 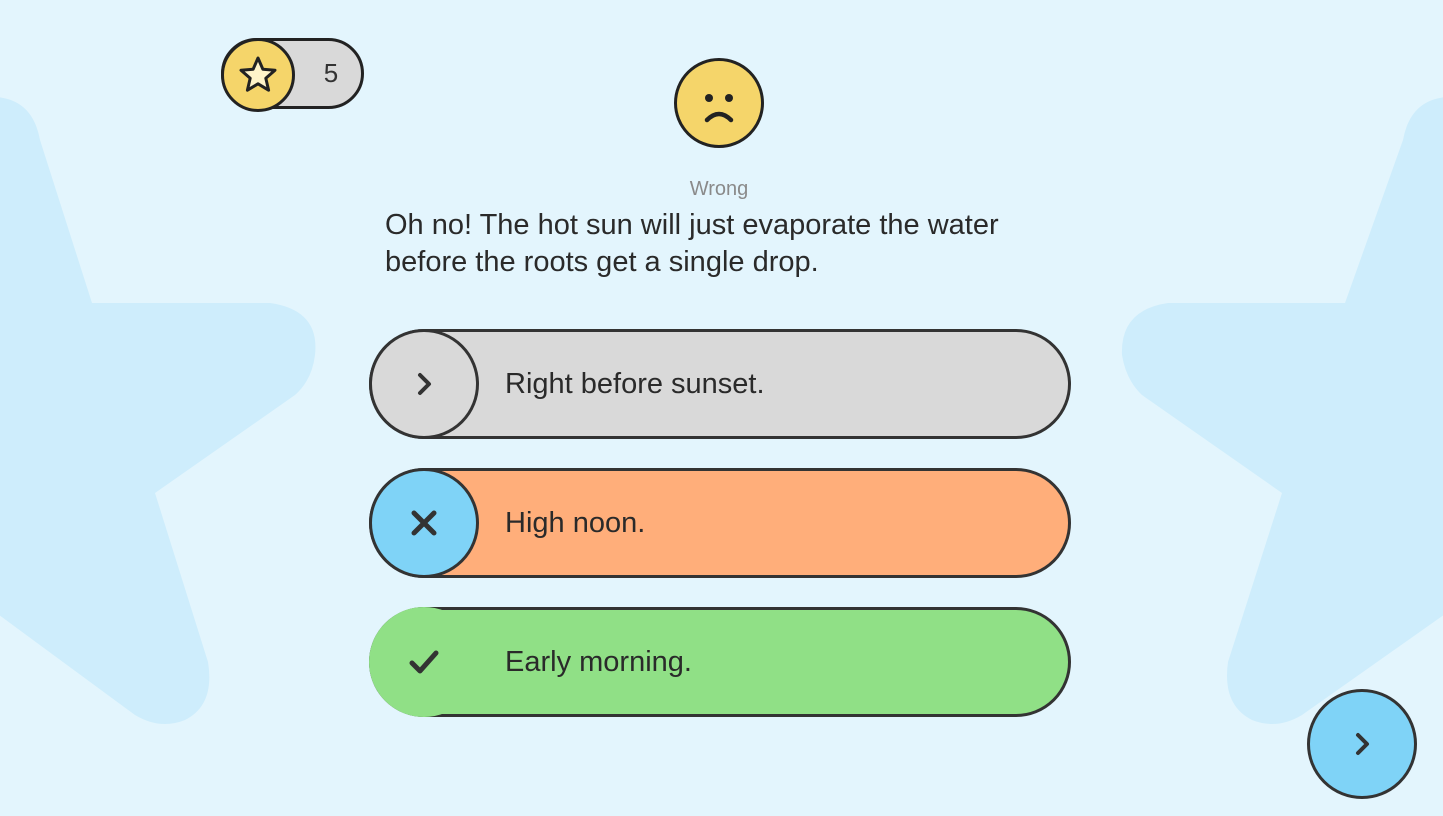 What do you see at coordinates (258, 75) in the screenshot?
I see `star-icon` at bounding box center [258, 75].